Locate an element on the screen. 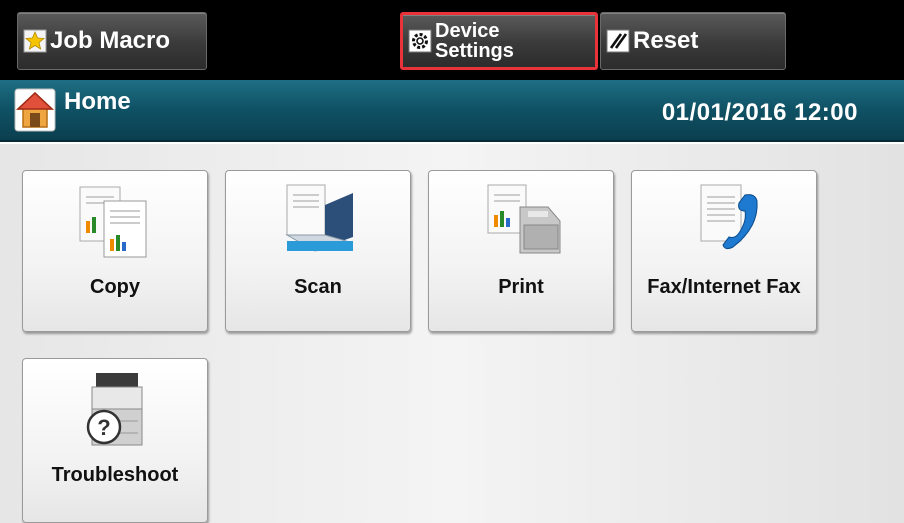  copy-tile: Copy is located at coordinates (115, 251).